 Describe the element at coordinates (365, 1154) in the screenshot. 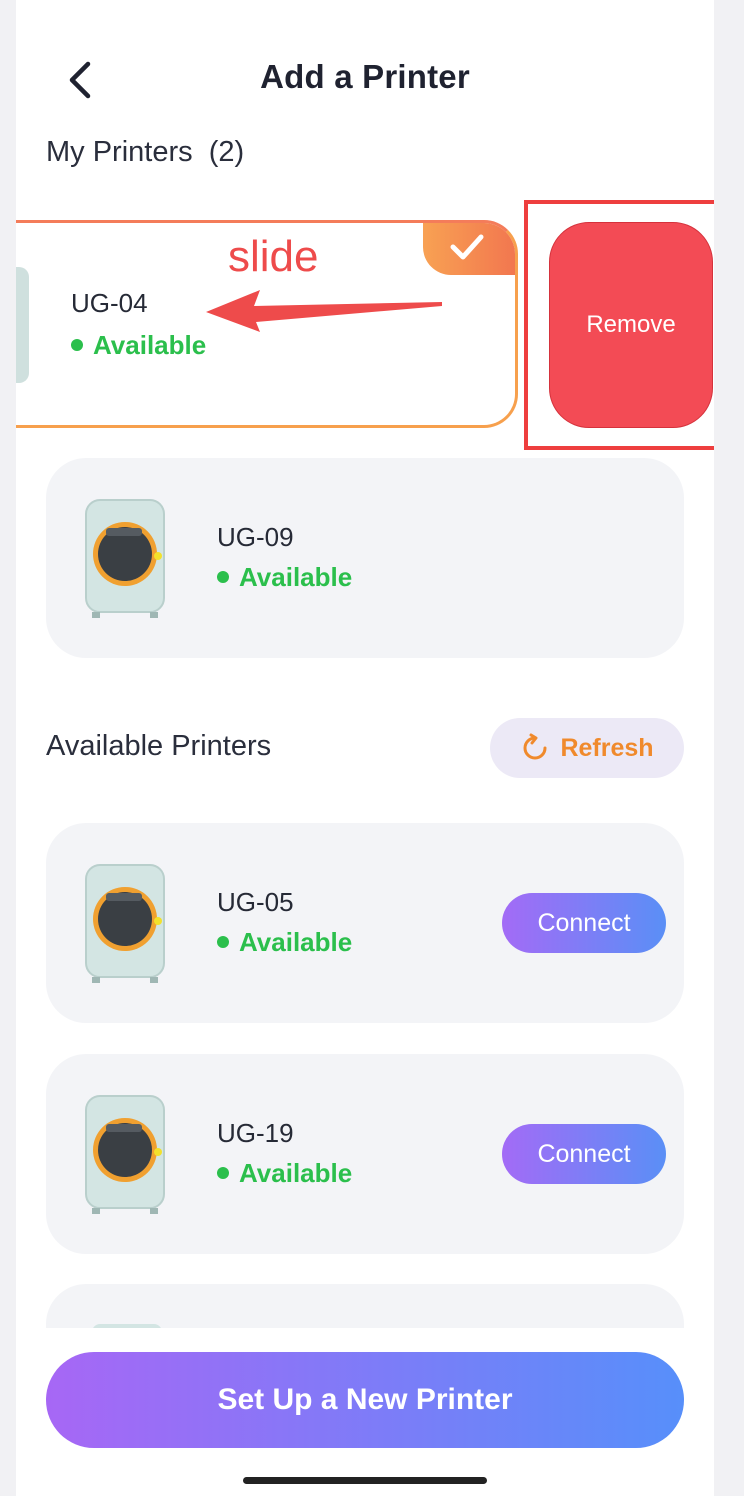

I see `available-printer-card: UG-19 Available Connect` at that location.